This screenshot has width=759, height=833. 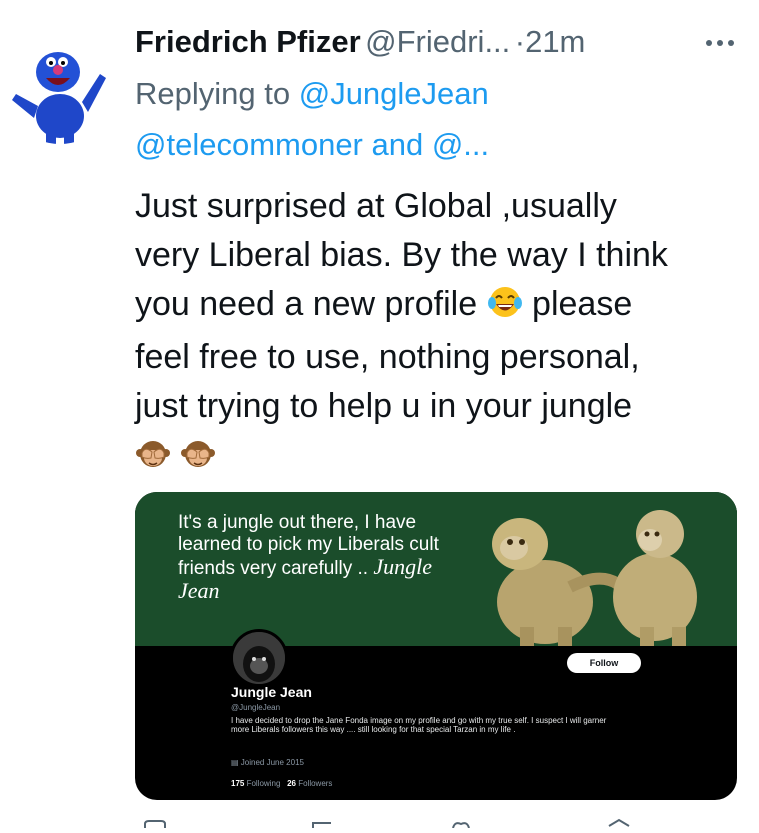 I want to click on tears-of-joy-emoji, so click(x=505, y=308).